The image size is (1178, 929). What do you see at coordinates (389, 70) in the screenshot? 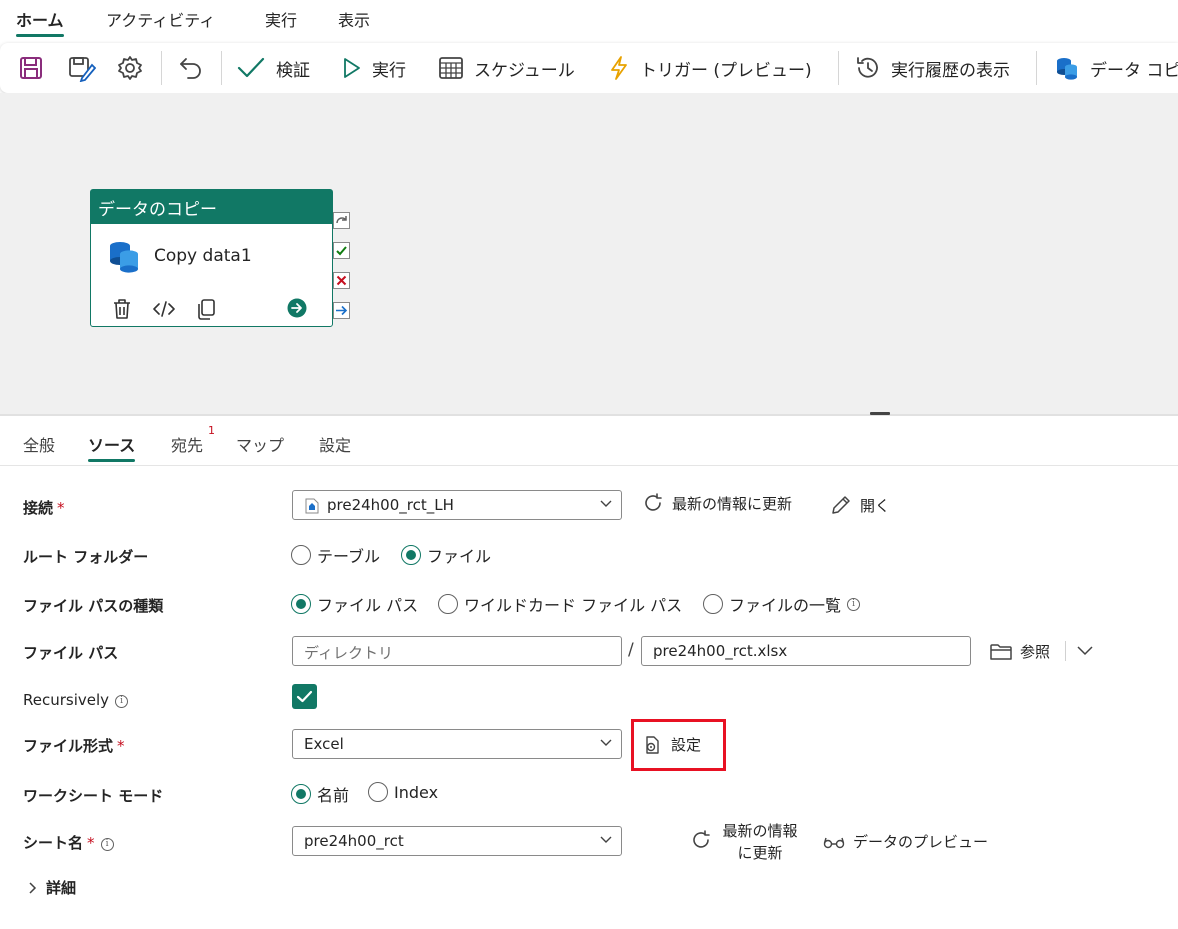
I see `run-label: 実行` at bounding box center [389, 70].